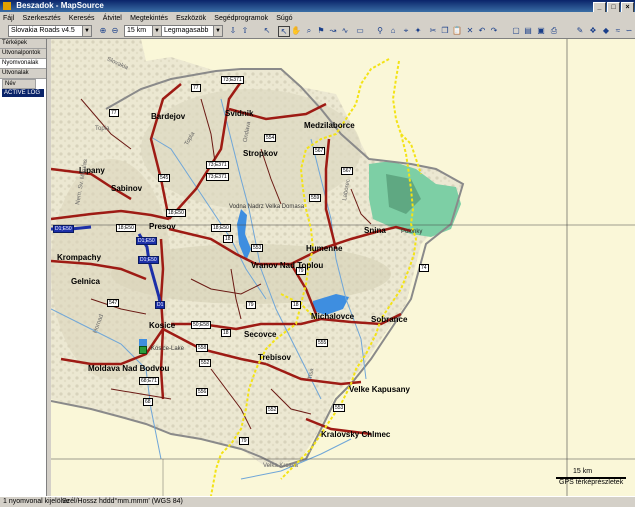  I want to click on send-icon: ⇧, so click(245, 30).